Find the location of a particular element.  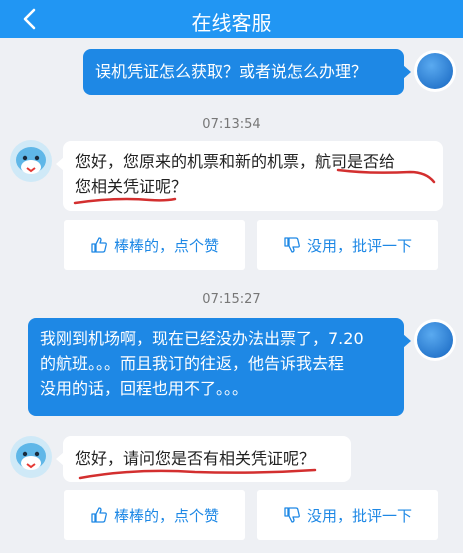

message-text-line: 没用的话，回程也用不了。。。 is located at coordinates (144, 388).